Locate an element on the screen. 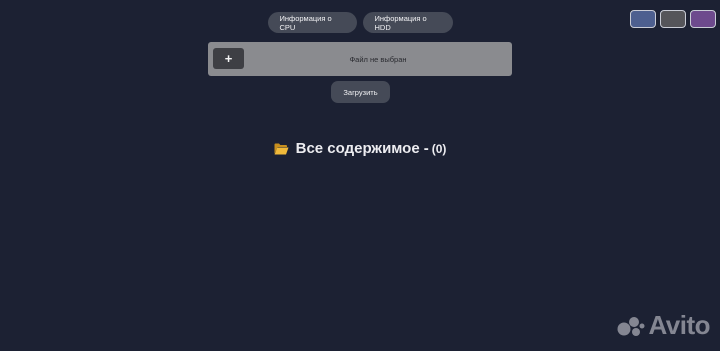 The width and height of the screenshot is (720, 351). content-heading: Все содержимое - (0) is located at coordinates (360, 148).